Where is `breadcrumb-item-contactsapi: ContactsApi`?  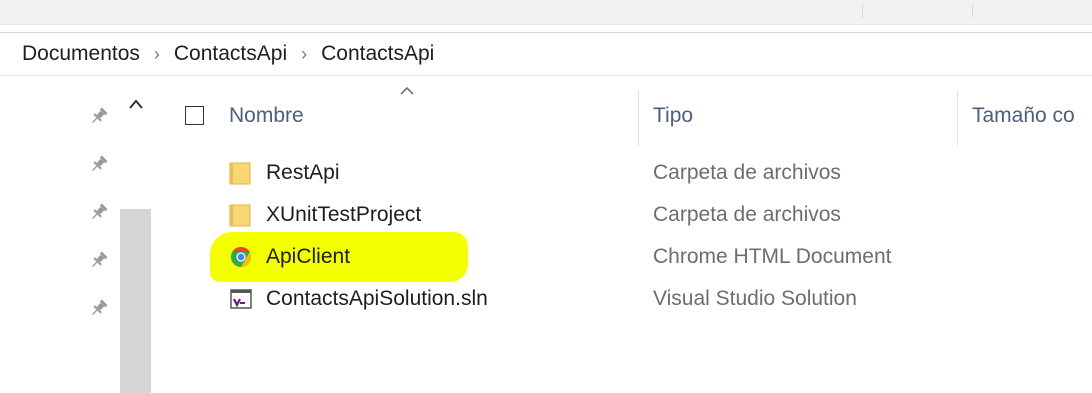 breadcrumb-item-contactsapi: ContactsApi is located at coordinates (230, 54).